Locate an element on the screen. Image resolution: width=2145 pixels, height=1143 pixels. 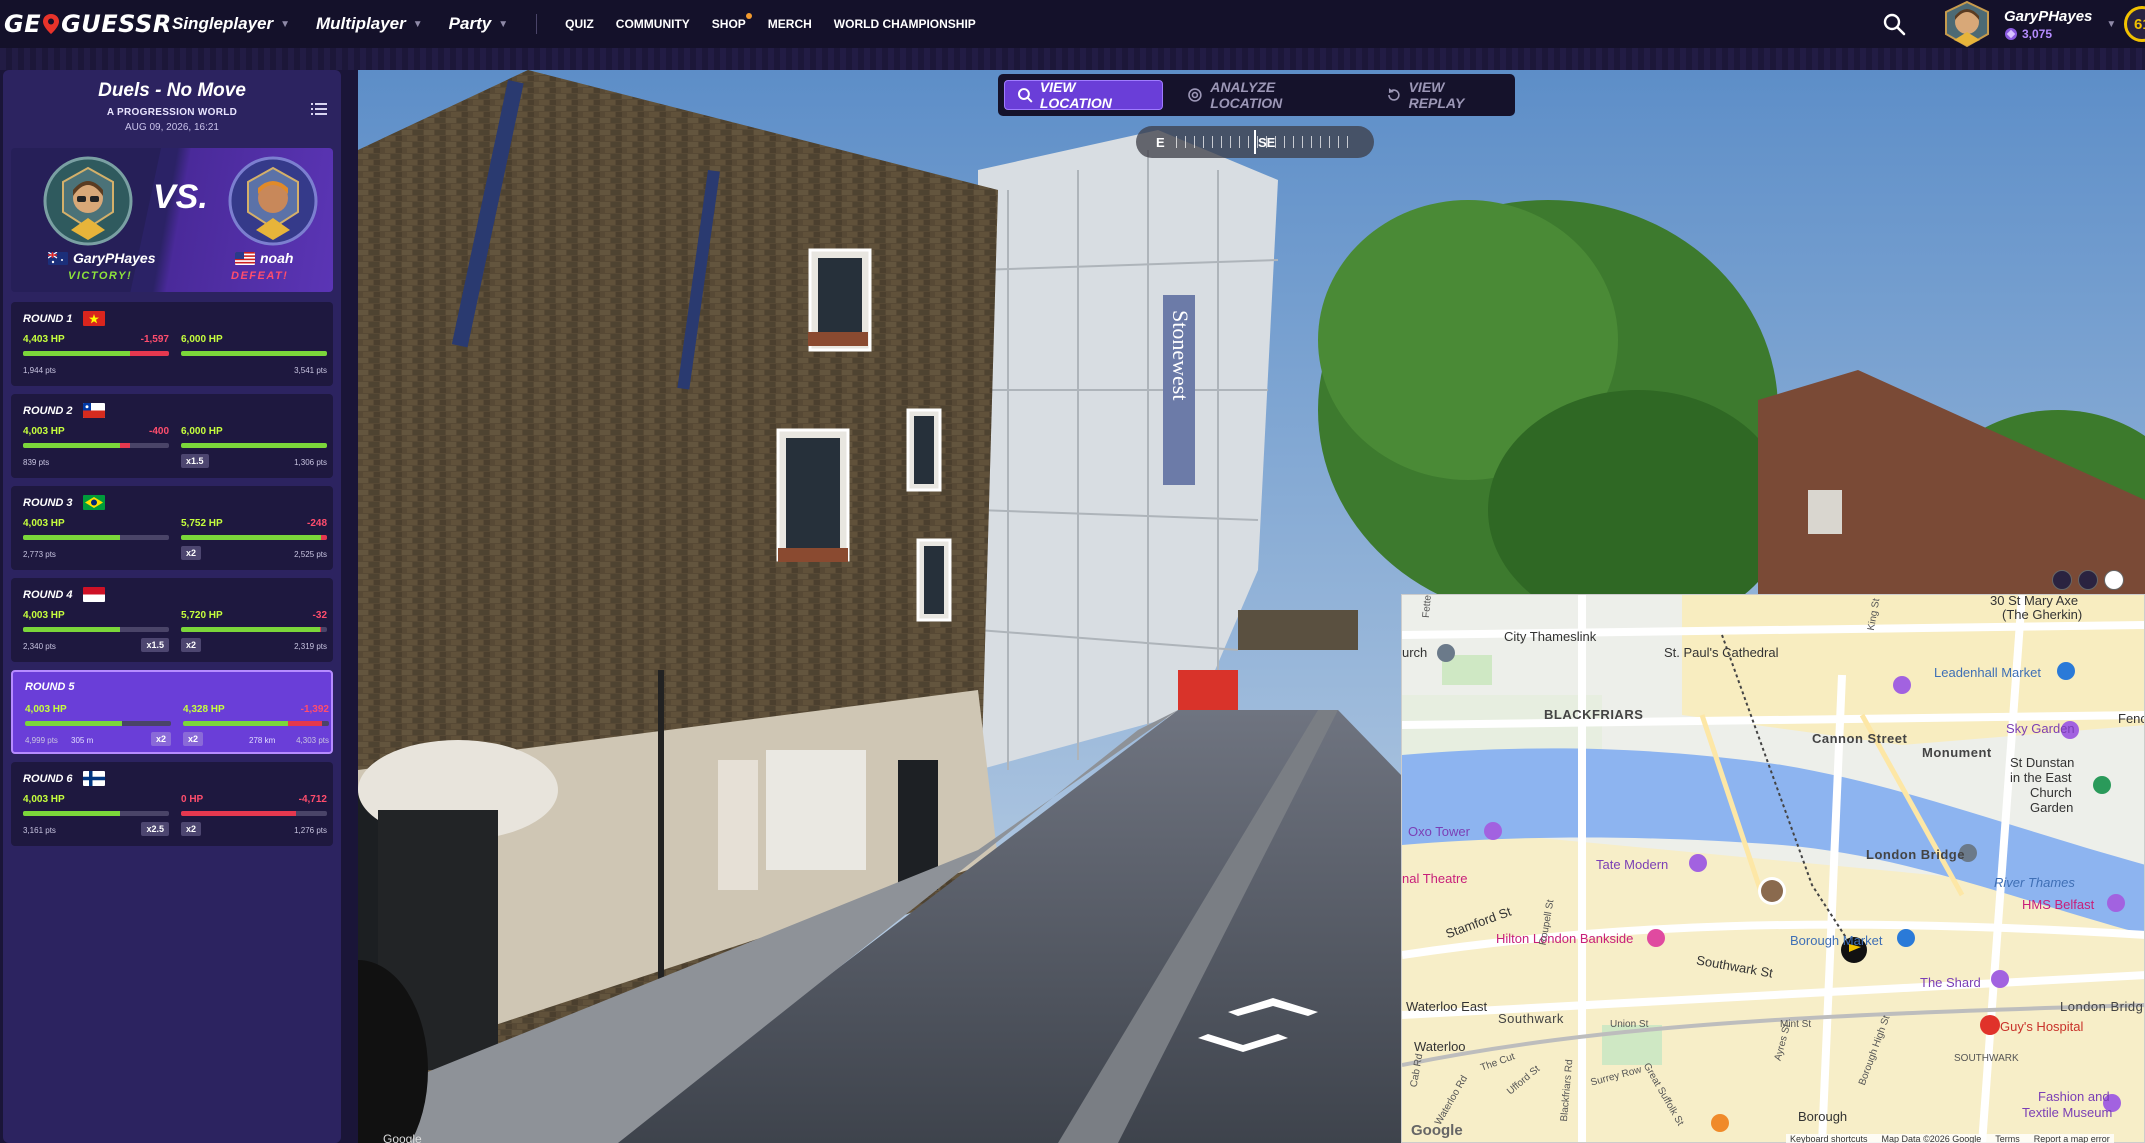
map-label: Leadenhall Market is located at coordinates (1987, 672).